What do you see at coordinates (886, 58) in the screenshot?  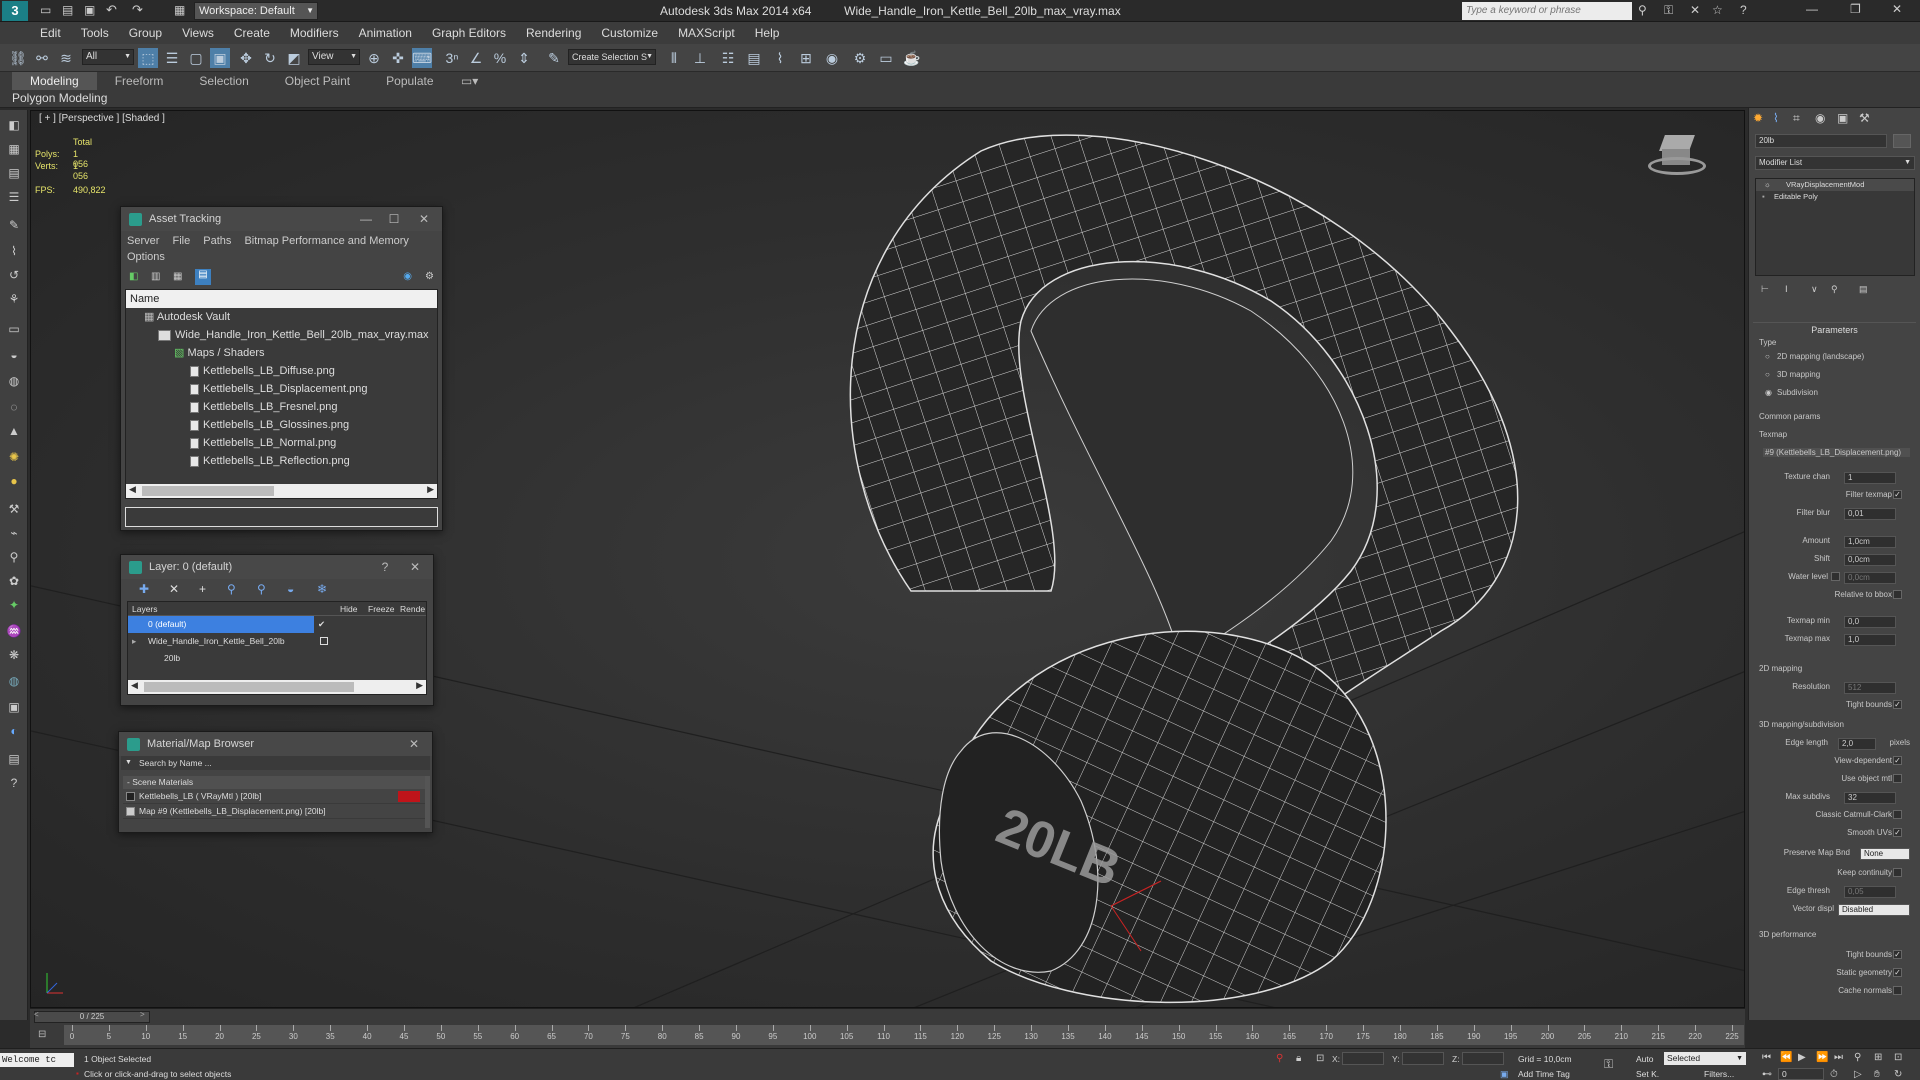 I see `rendered-frame-window-icon: ▭` at bounding box center [886, 58].